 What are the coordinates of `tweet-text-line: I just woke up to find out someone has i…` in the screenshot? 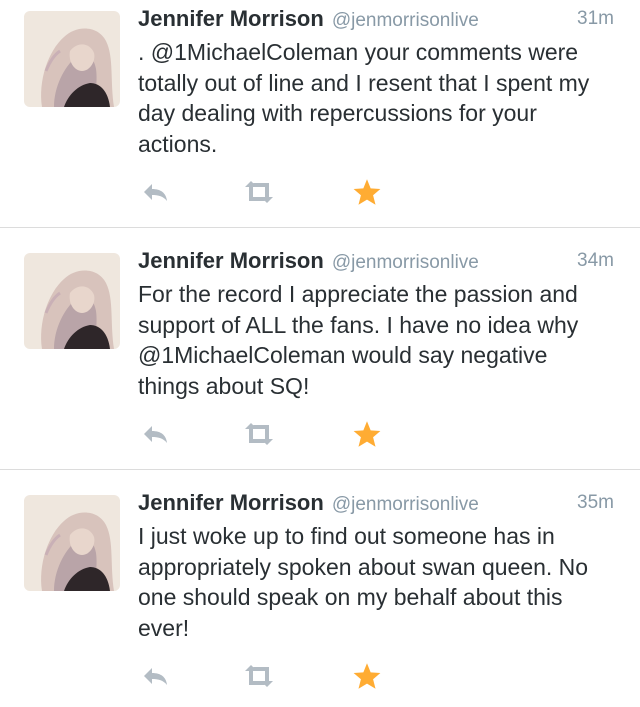 It's located at (346, 536).